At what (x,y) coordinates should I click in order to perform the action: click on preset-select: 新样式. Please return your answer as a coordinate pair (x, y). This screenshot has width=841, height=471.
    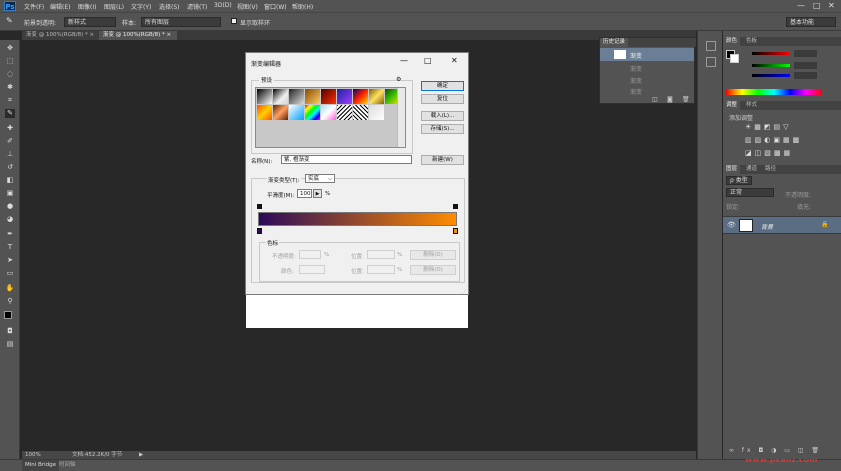
    Looking at the image, I should click on (90, 22).